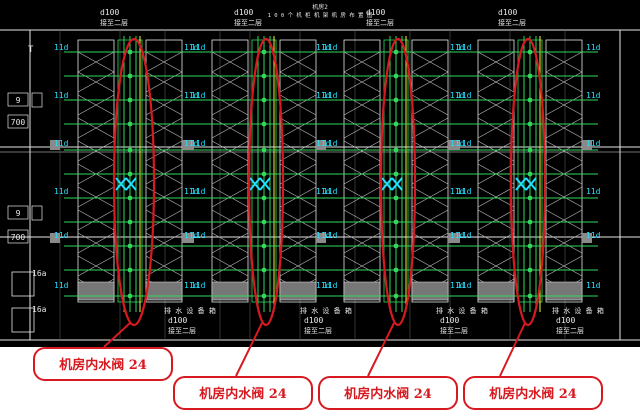  Describe the element at coordinates (320, 15) in the screenshot. I see `drawing-subtitle: 1 0 0 个 机 柜 机 架 机 房 布 置 图` at that location.